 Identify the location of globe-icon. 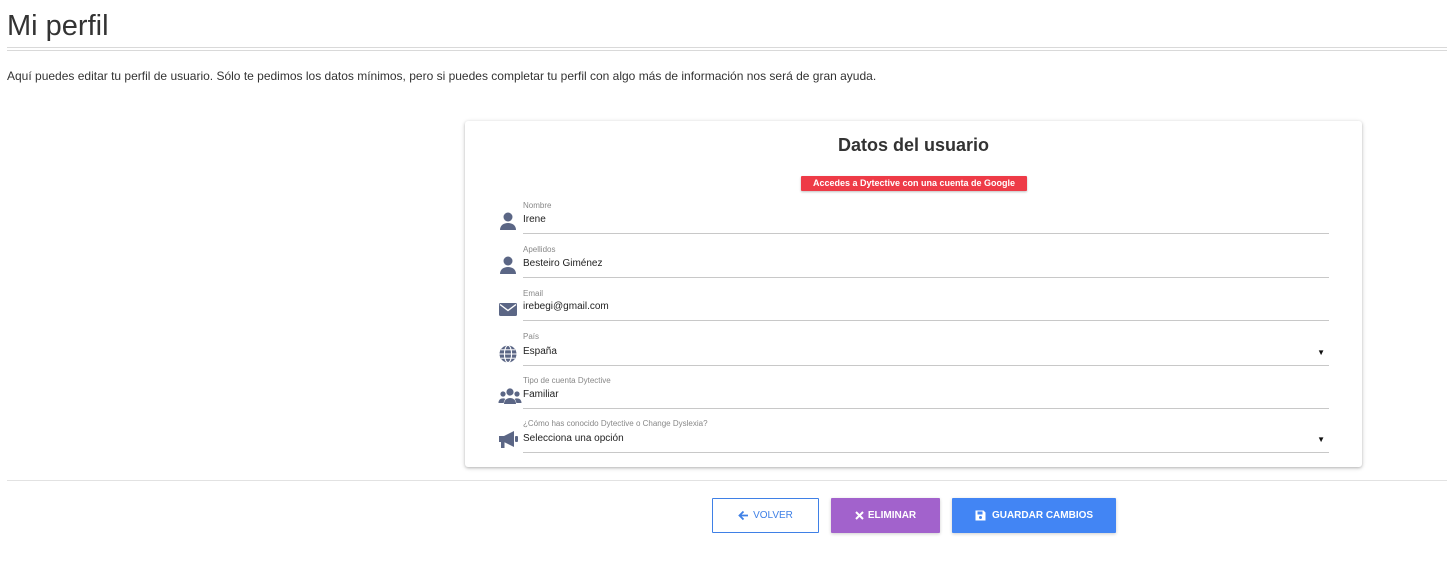
(509, 355).